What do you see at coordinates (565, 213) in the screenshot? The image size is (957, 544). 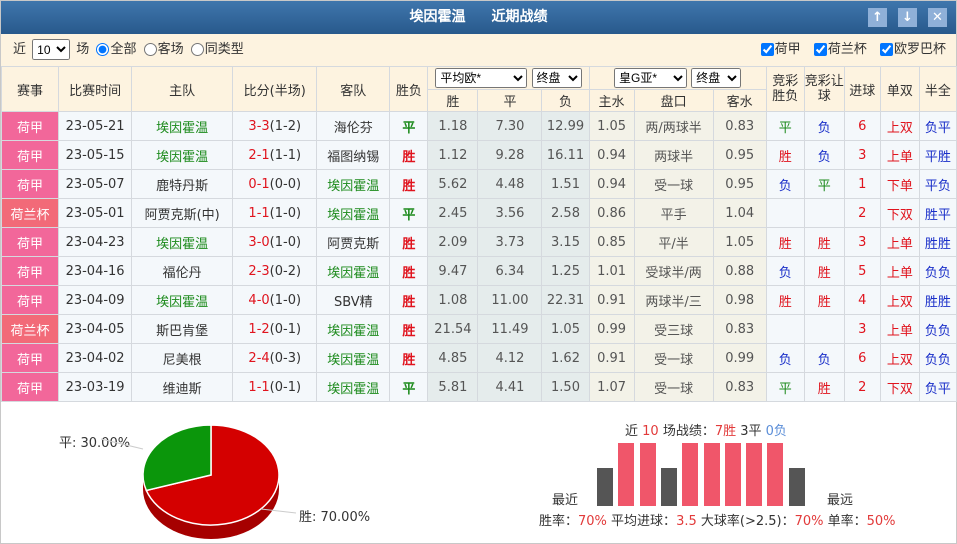 I see `euro-lose-odds: 2.58` at bounding box center [565, 213].